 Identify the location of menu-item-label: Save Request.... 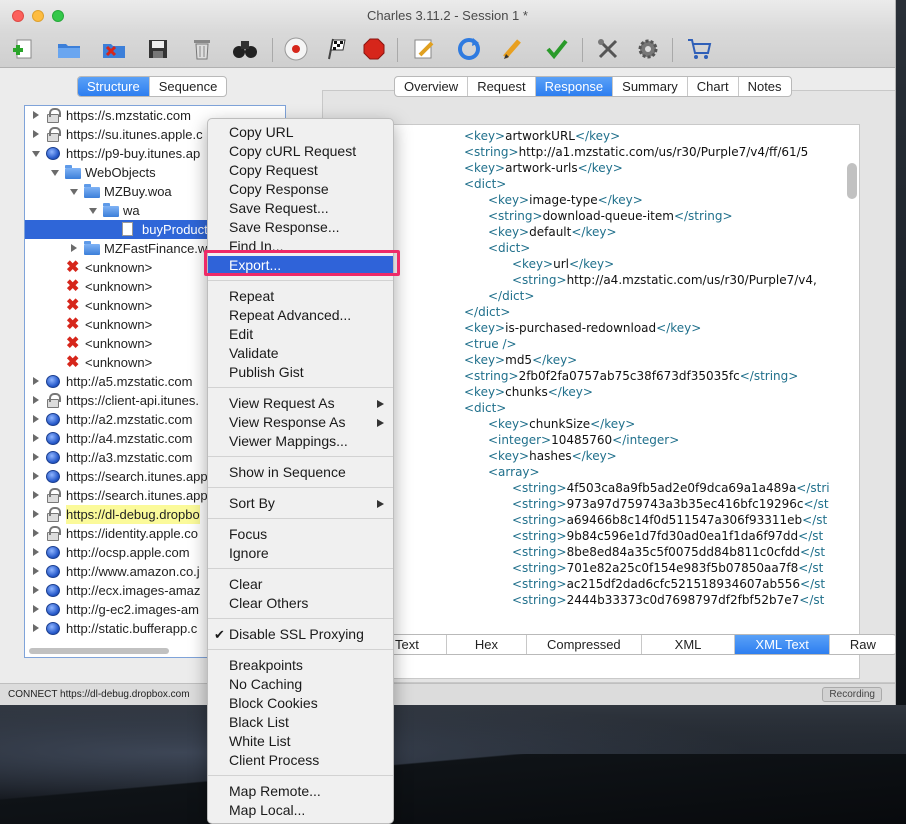
(279, 208).